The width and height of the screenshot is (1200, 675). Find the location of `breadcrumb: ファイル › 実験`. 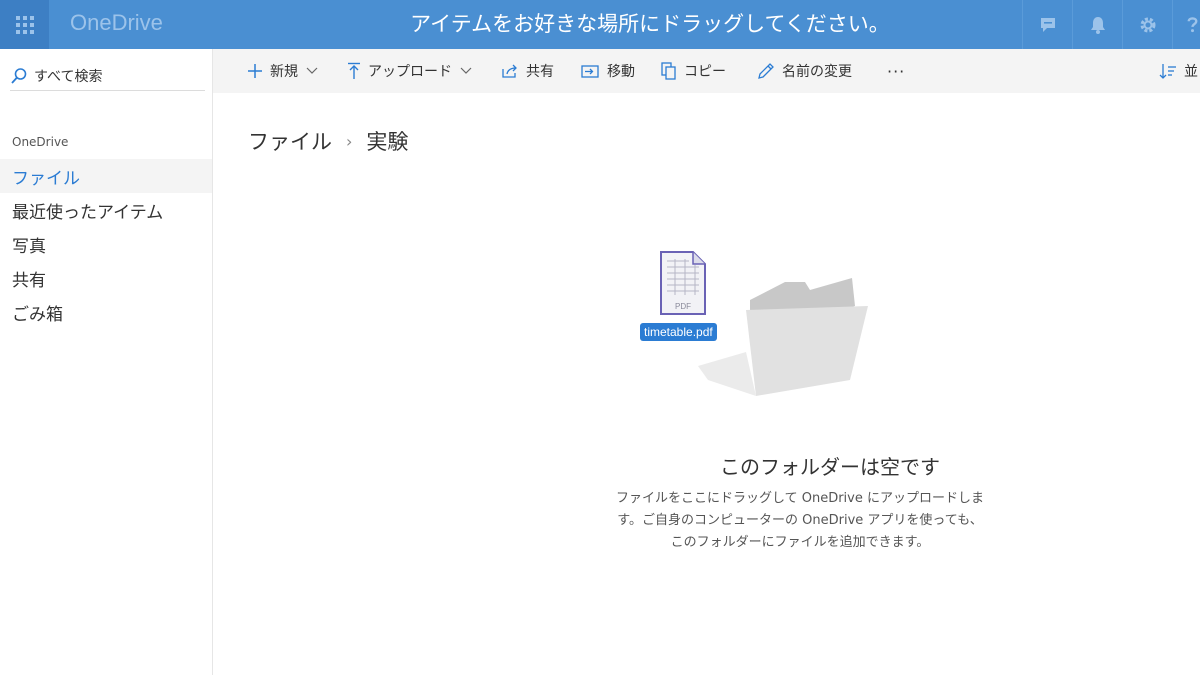

breadcrumb: ファイル › 実験 is located at coordinates (328, 141).